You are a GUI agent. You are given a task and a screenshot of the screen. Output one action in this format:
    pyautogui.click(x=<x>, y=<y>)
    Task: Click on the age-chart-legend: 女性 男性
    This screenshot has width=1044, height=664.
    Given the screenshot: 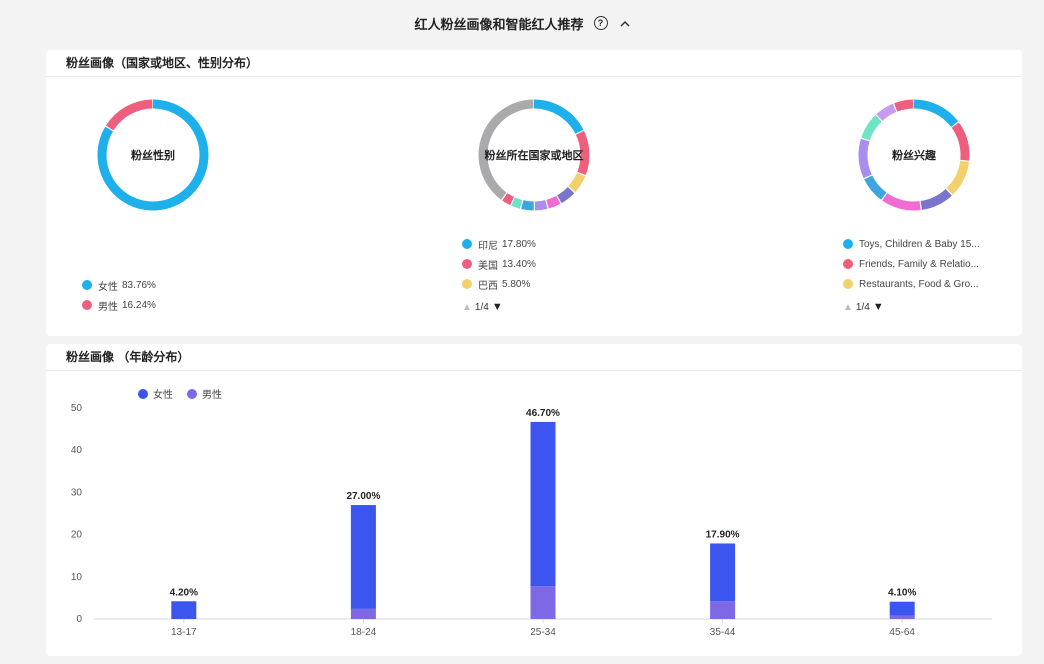 What is the action you would take?
    pyautogui.click(x=187, y=393)
    